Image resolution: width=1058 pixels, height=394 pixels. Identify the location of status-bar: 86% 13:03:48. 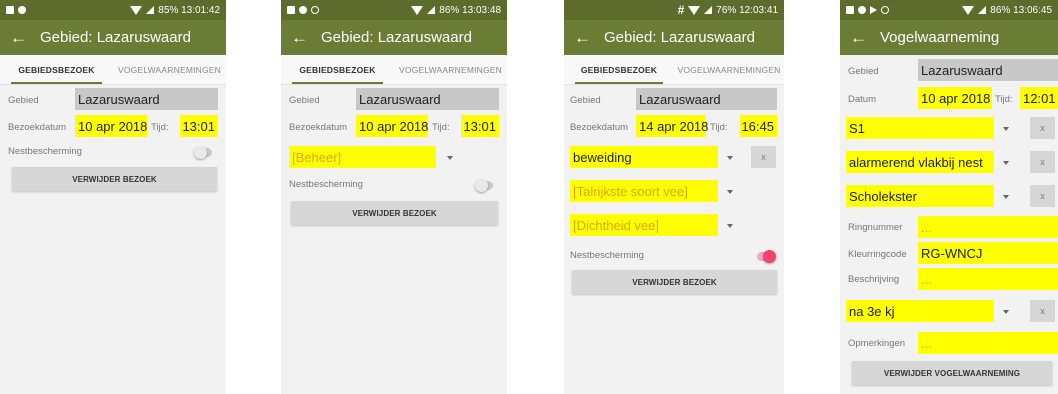
(394, 10).